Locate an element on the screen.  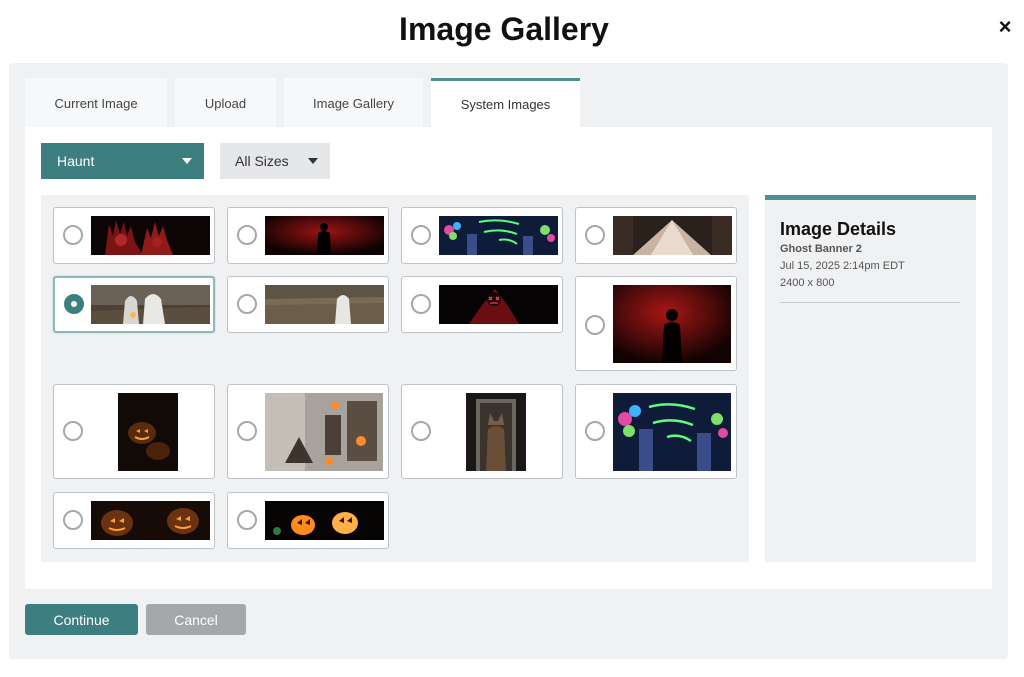
details-title: Image Details is located at coordinates (838, 229).